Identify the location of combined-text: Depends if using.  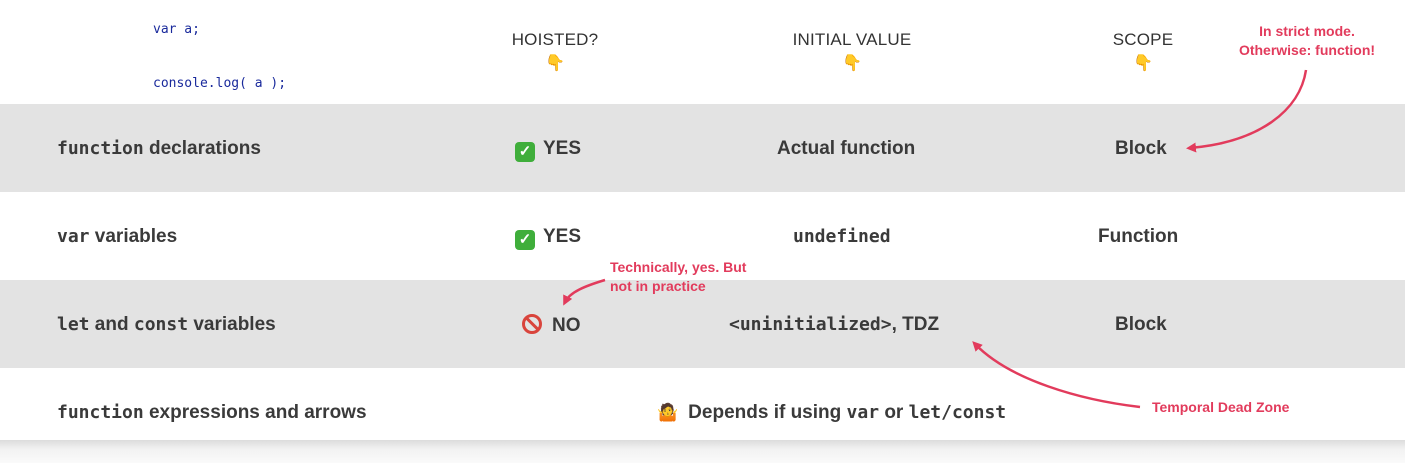
(767, 412).